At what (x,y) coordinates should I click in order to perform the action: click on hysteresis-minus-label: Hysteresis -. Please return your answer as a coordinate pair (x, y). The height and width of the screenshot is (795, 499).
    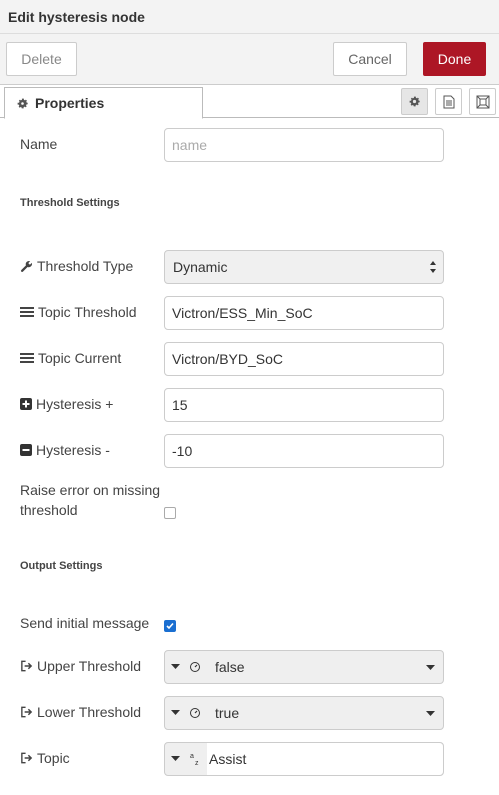
    Looking at the image, I should click on (65, 450).